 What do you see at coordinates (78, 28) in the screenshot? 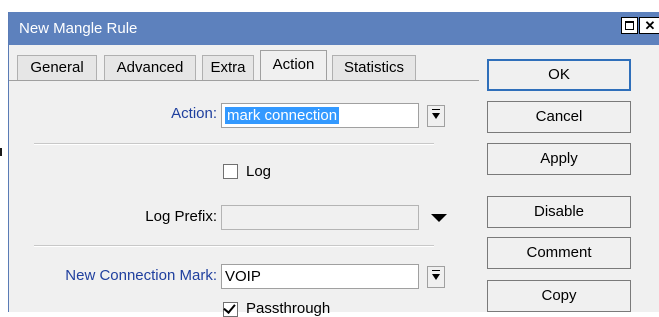
I see `window-title: New Mangle Rule` at bounding box center [78, 28].